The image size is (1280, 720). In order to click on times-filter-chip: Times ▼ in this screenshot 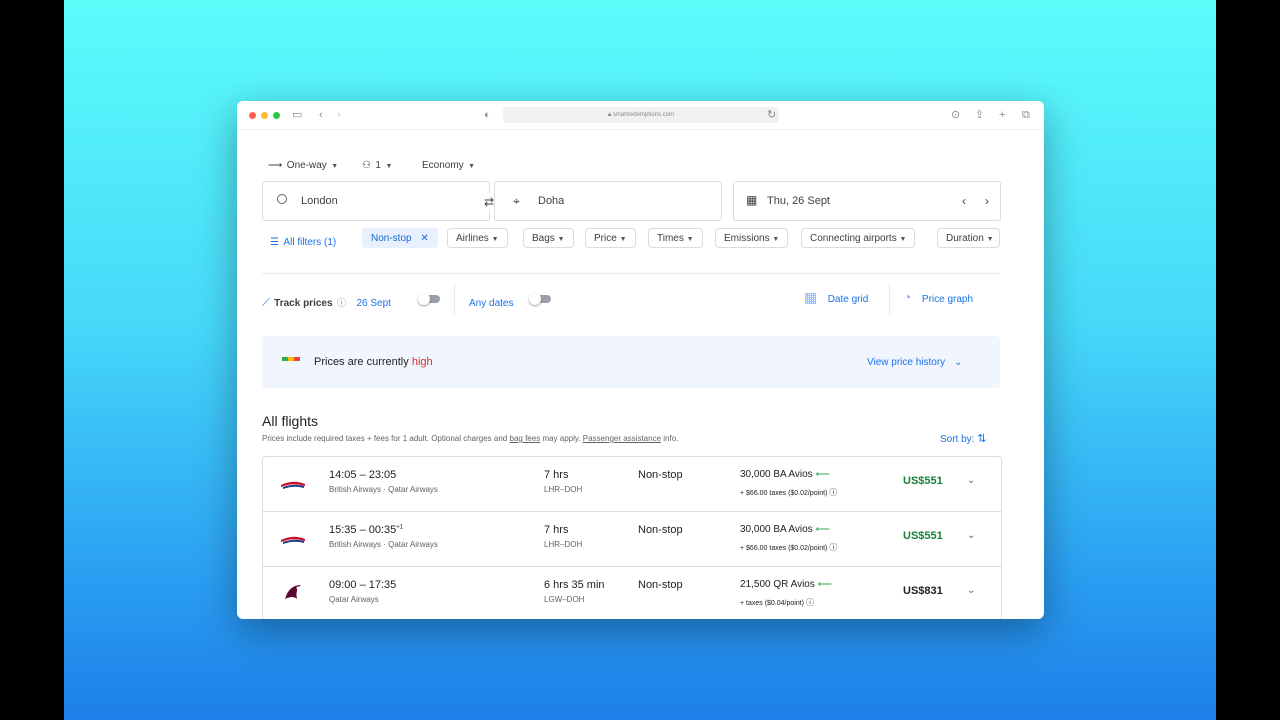, I will do `click(675, 238)`.